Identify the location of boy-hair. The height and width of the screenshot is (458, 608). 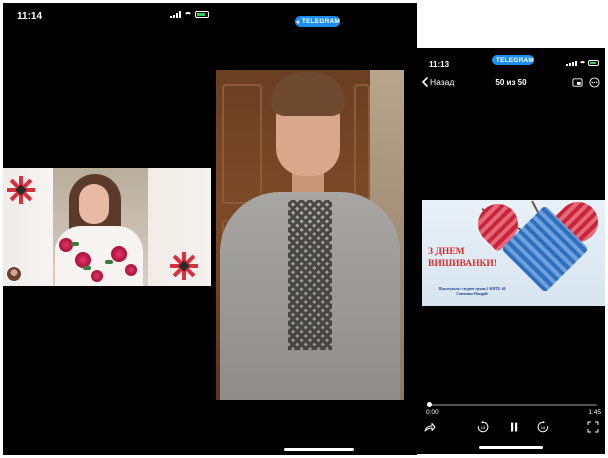
(308, 94).